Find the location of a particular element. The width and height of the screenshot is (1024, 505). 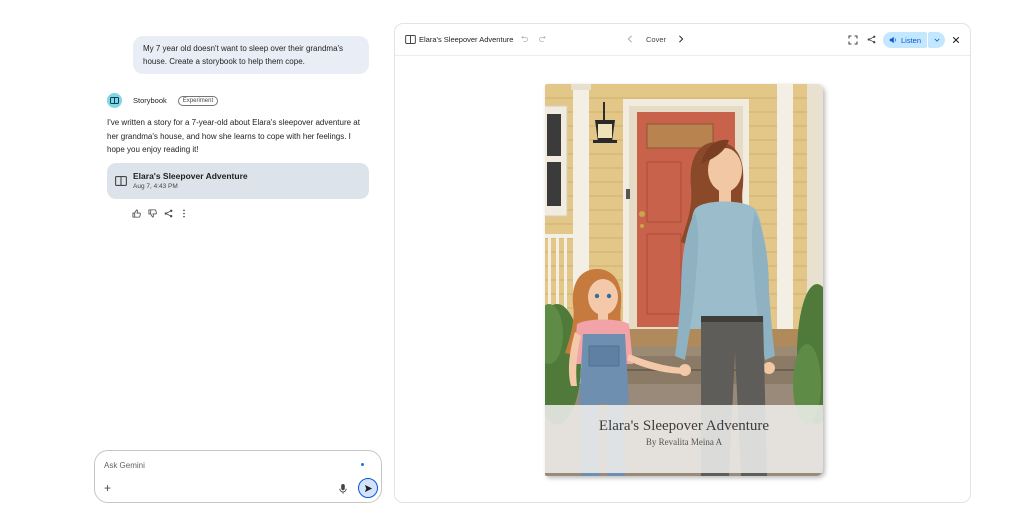

prompt-composer: + is located at coordinates (238, 476).